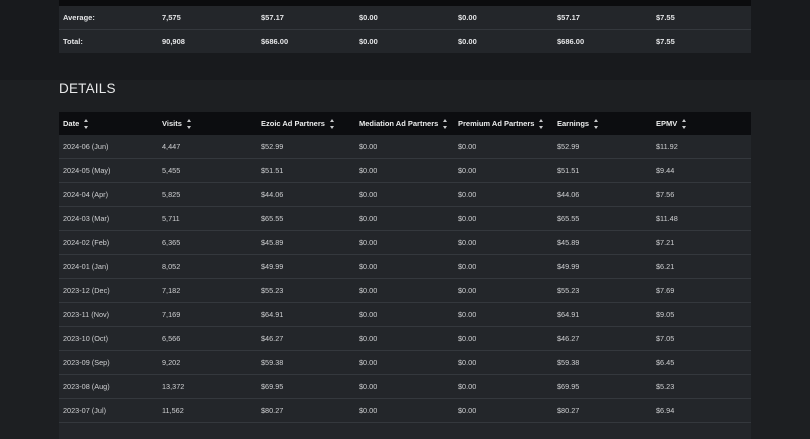  What do you see at coordinates (87, 88) in the screenshot?
I see `details-heading: DETAILS` at bounding box center [87, 88].